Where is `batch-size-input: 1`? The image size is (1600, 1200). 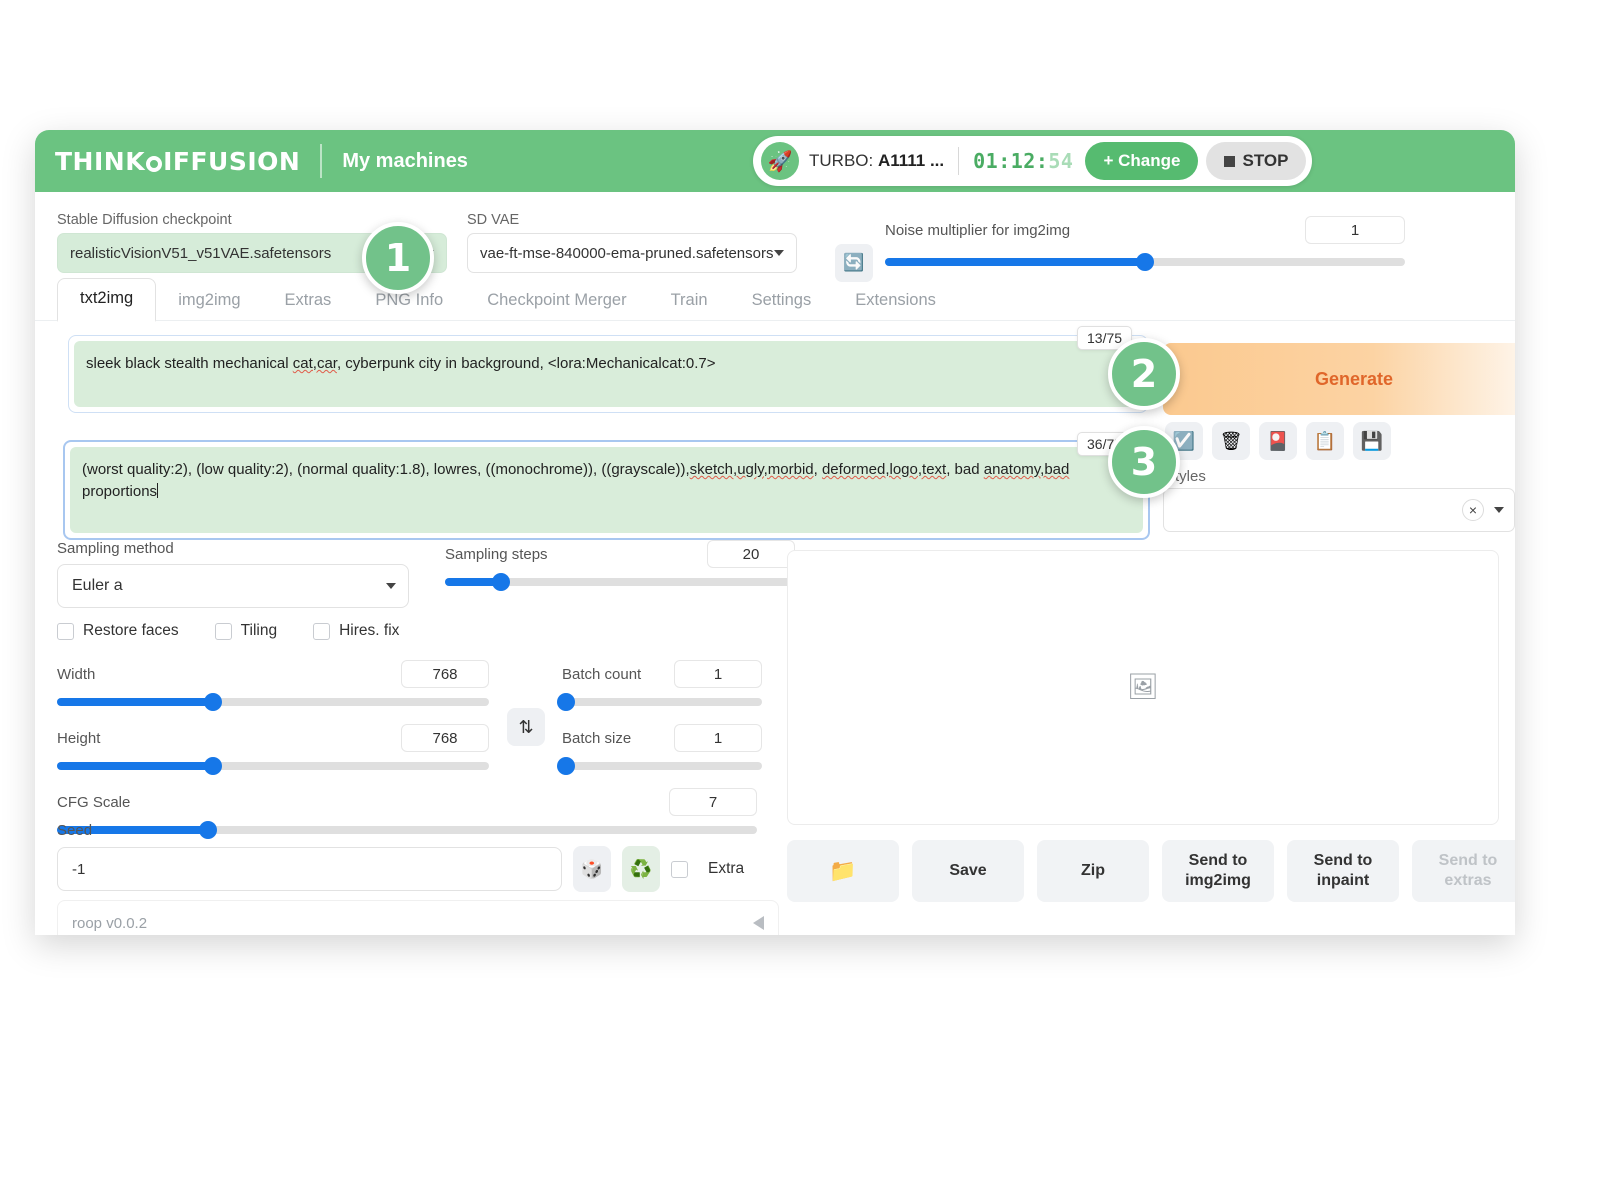
batch-size-input: 1 is located at coordinates (718, 738).